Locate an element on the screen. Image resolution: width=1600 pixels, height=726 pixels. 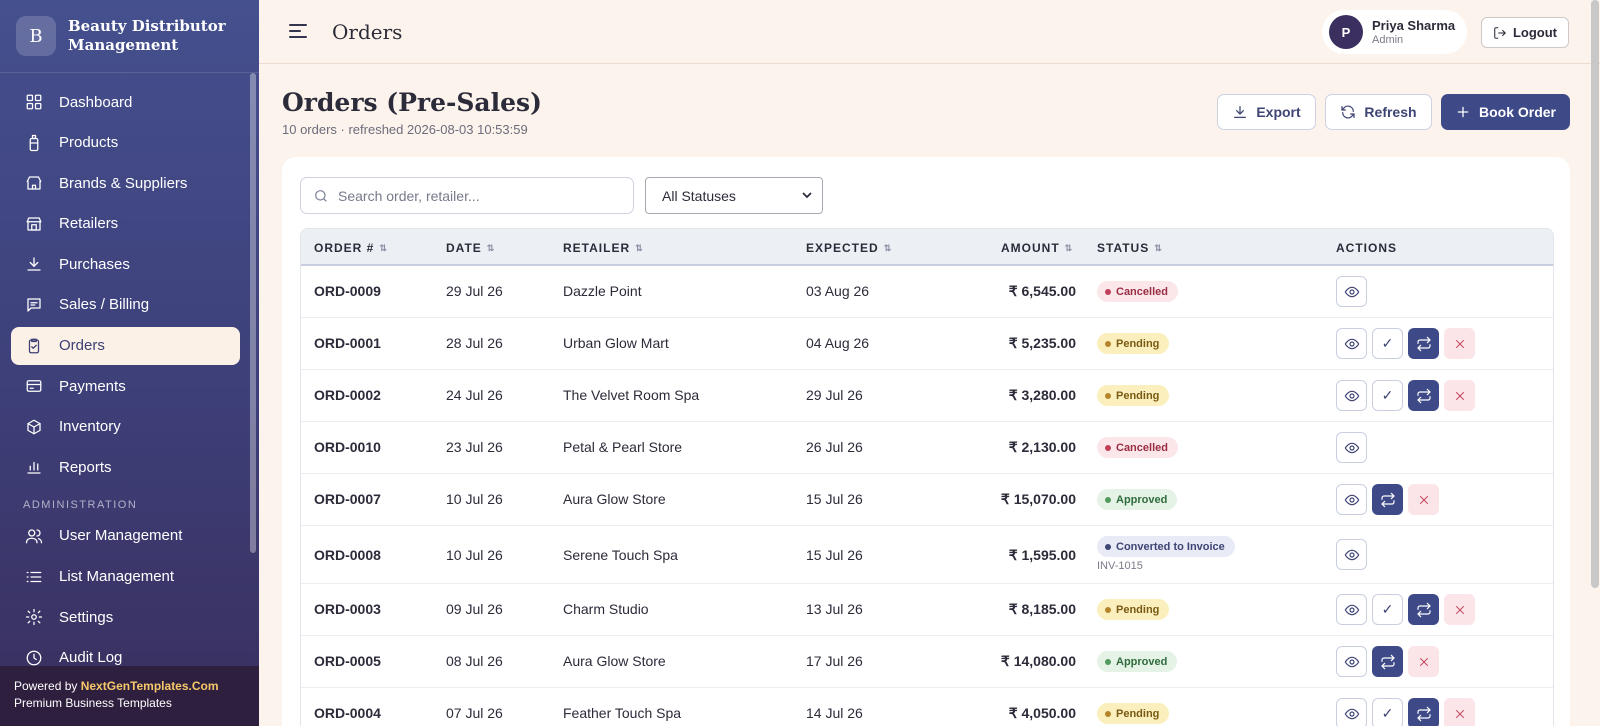
order-date: 29 Jul 26 is located at coordinates (474, 291).